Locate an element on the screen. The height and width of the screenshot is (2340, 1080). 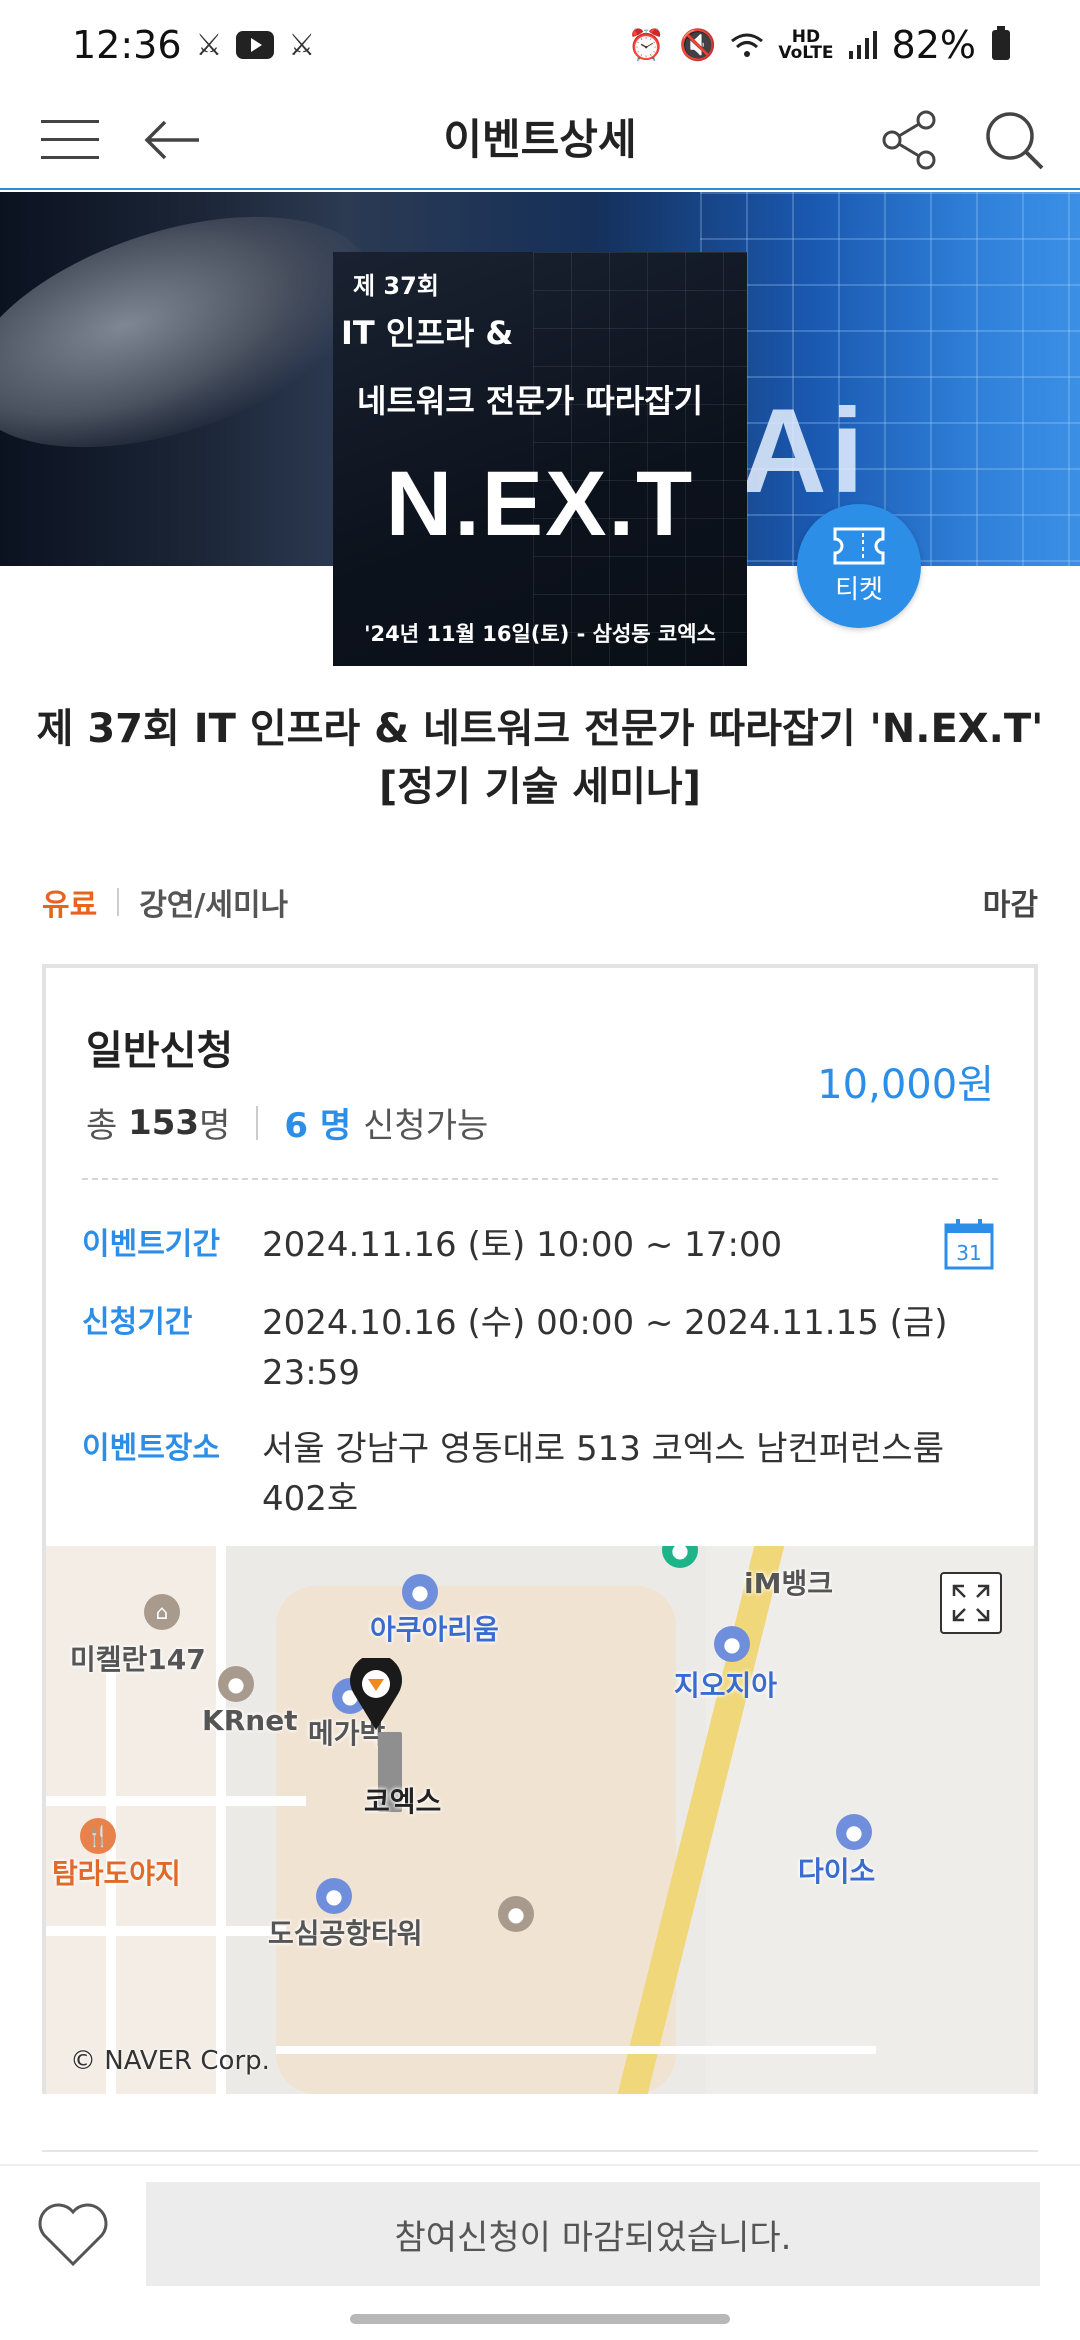
location-pin-icon is located at coordinates (376, 1694).